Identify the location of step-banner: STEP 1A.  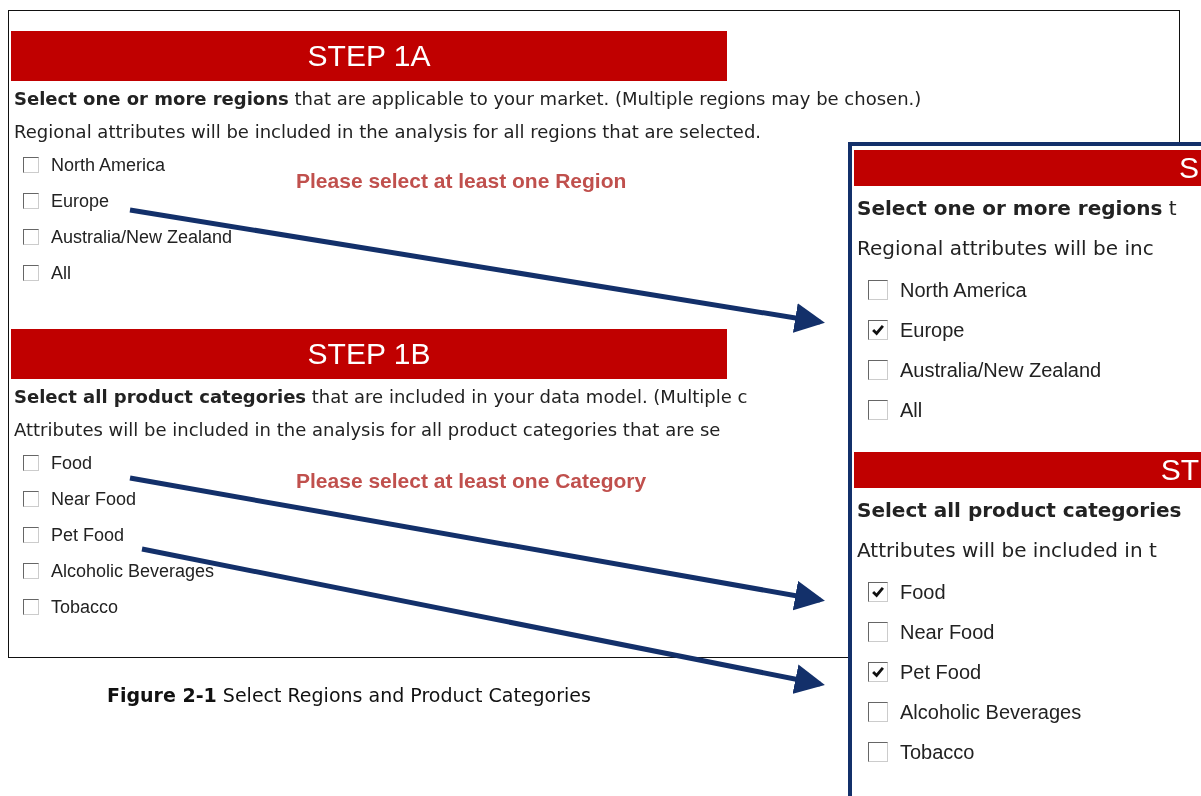
(369, 56).